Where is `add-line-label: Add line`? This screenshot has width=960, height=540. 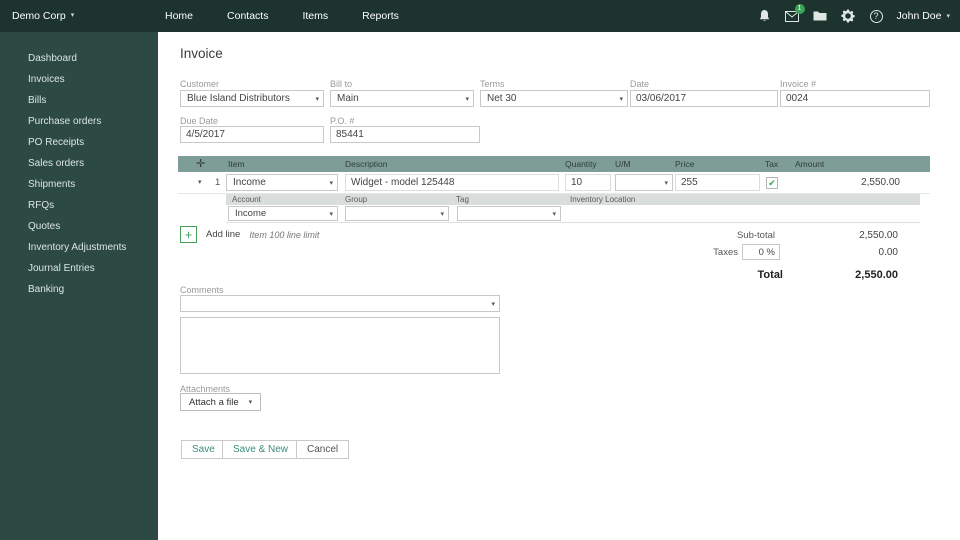 add-line-label: Add line is located at coordinates (223, 234).